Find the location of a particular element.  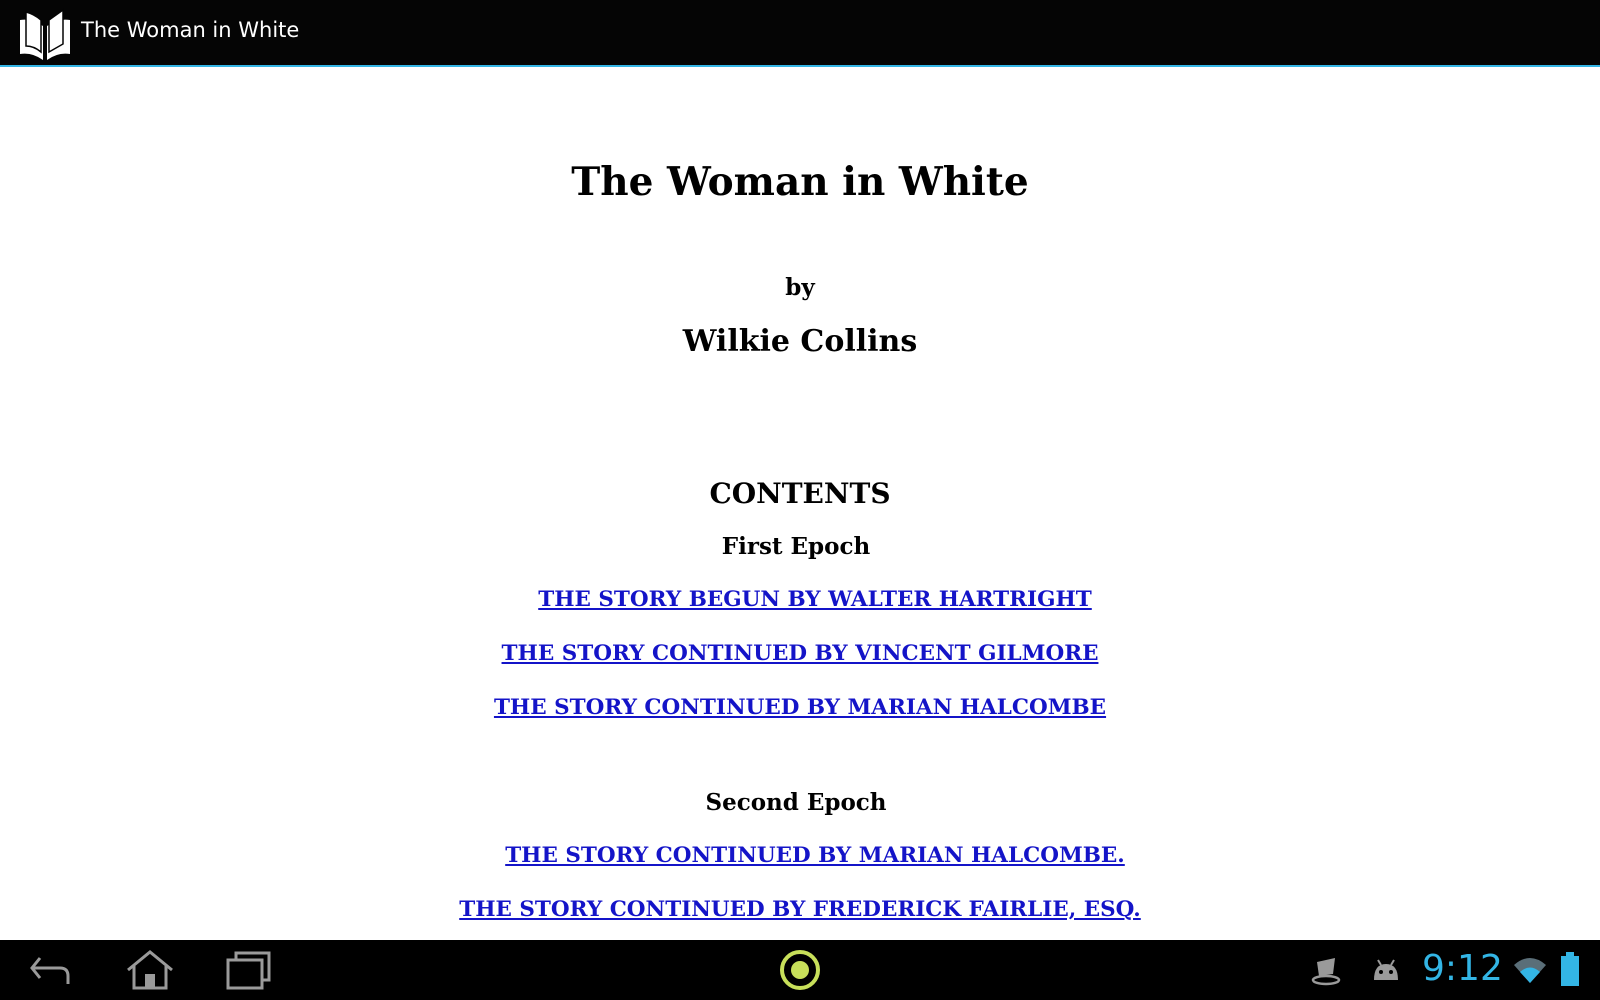

epoch-heading-first: First Epoch is located at coordinates (796, 546).